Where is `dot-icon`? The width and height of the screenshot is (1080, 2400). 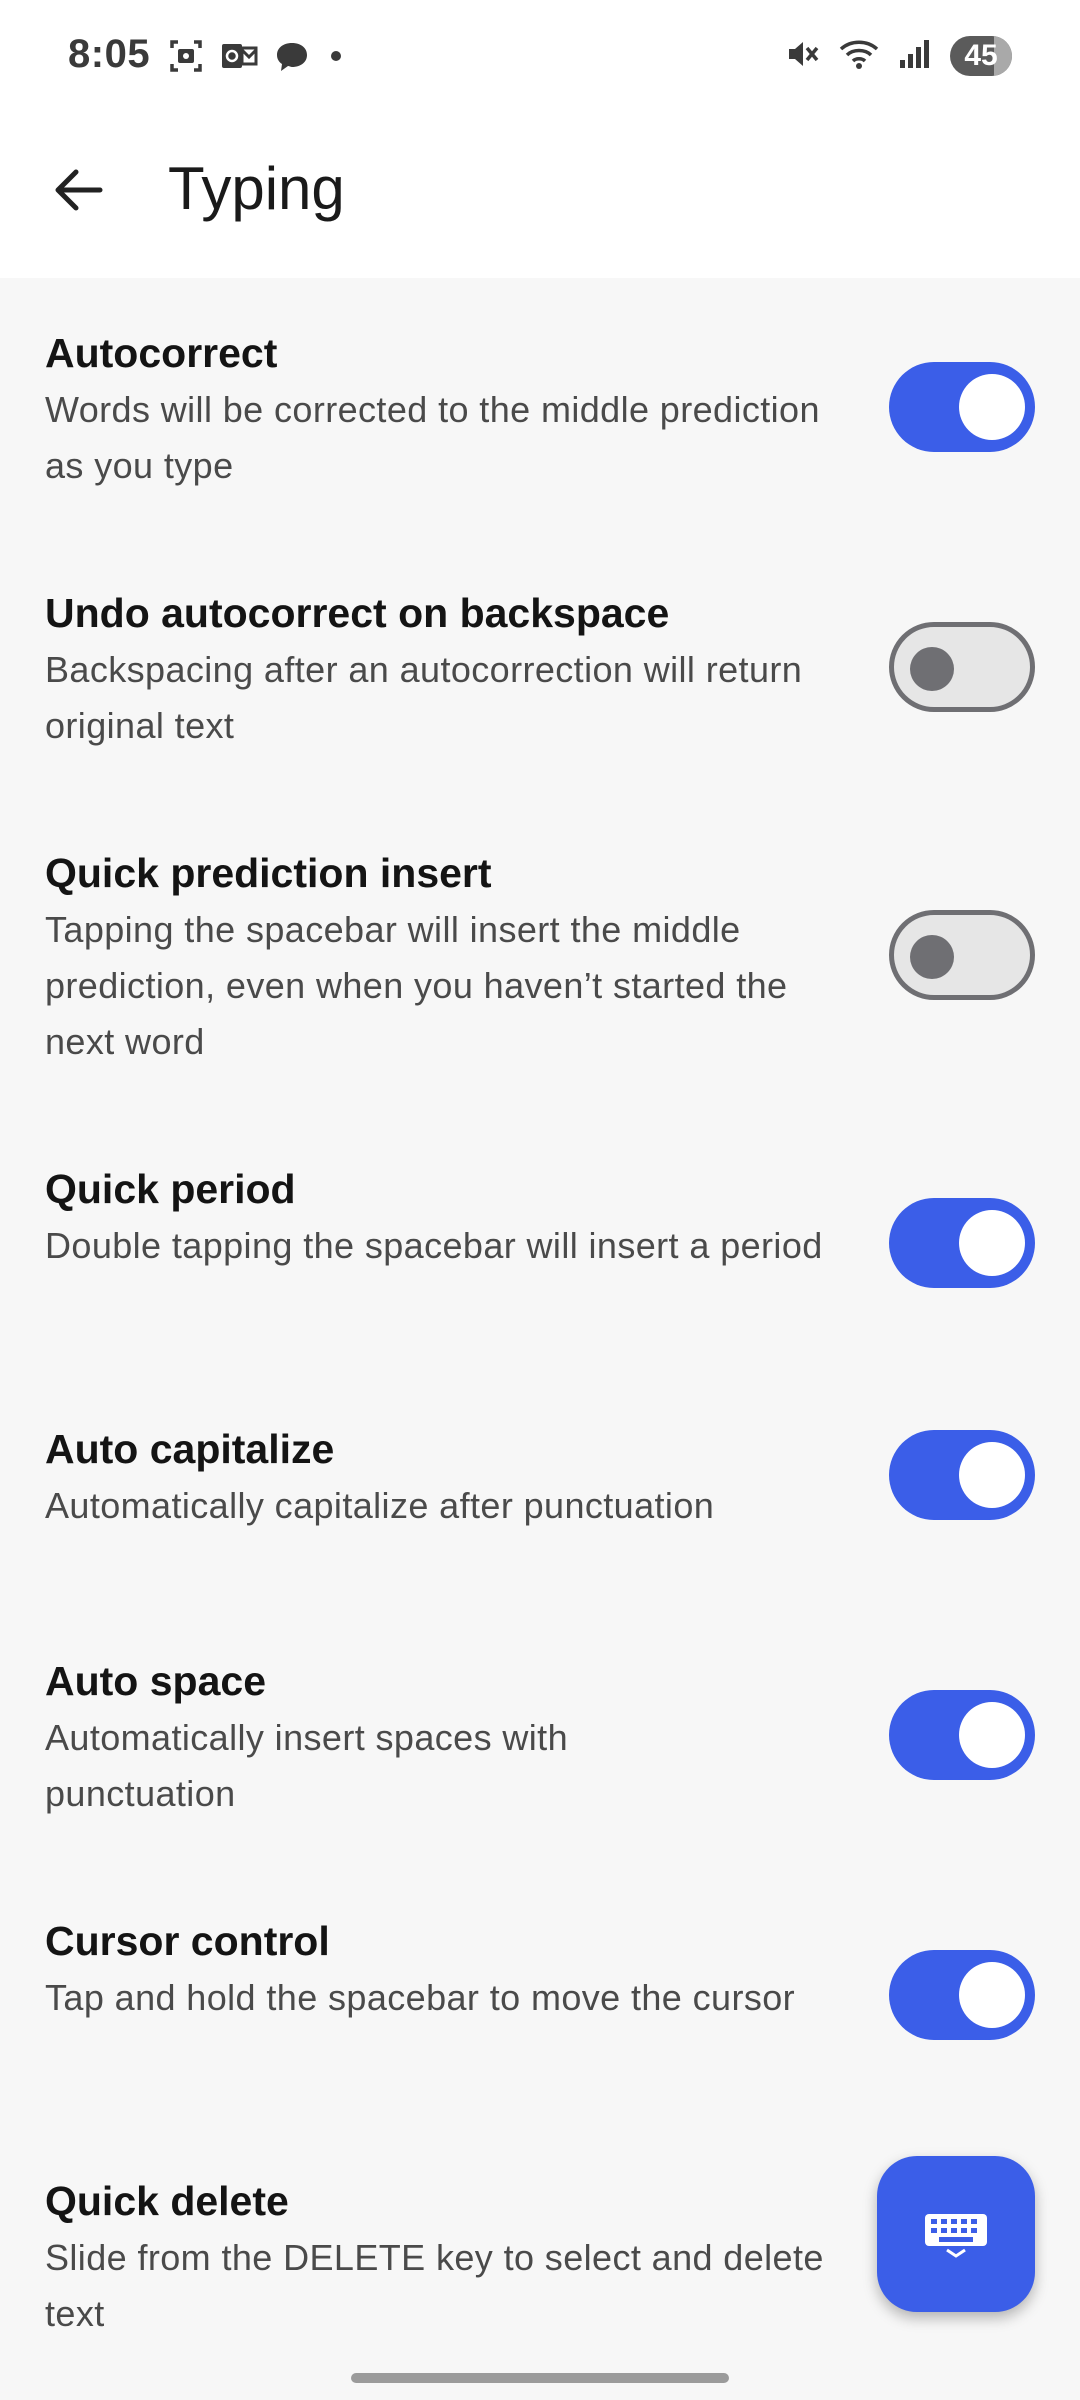
dot-icon is located at coordinates (336, 58).